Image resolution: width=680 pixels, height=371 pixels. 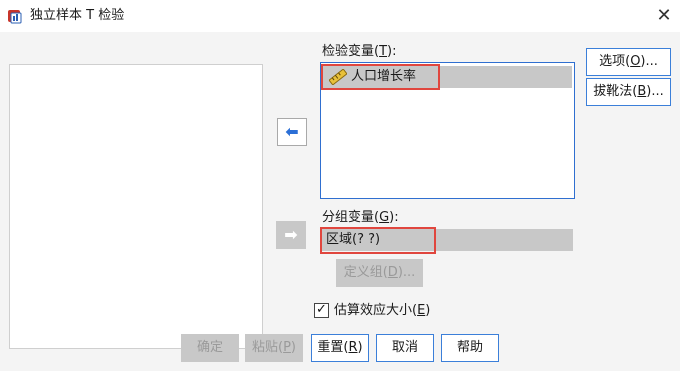 I want to click on cancel-button: 取消, so click(x=405, y=348).